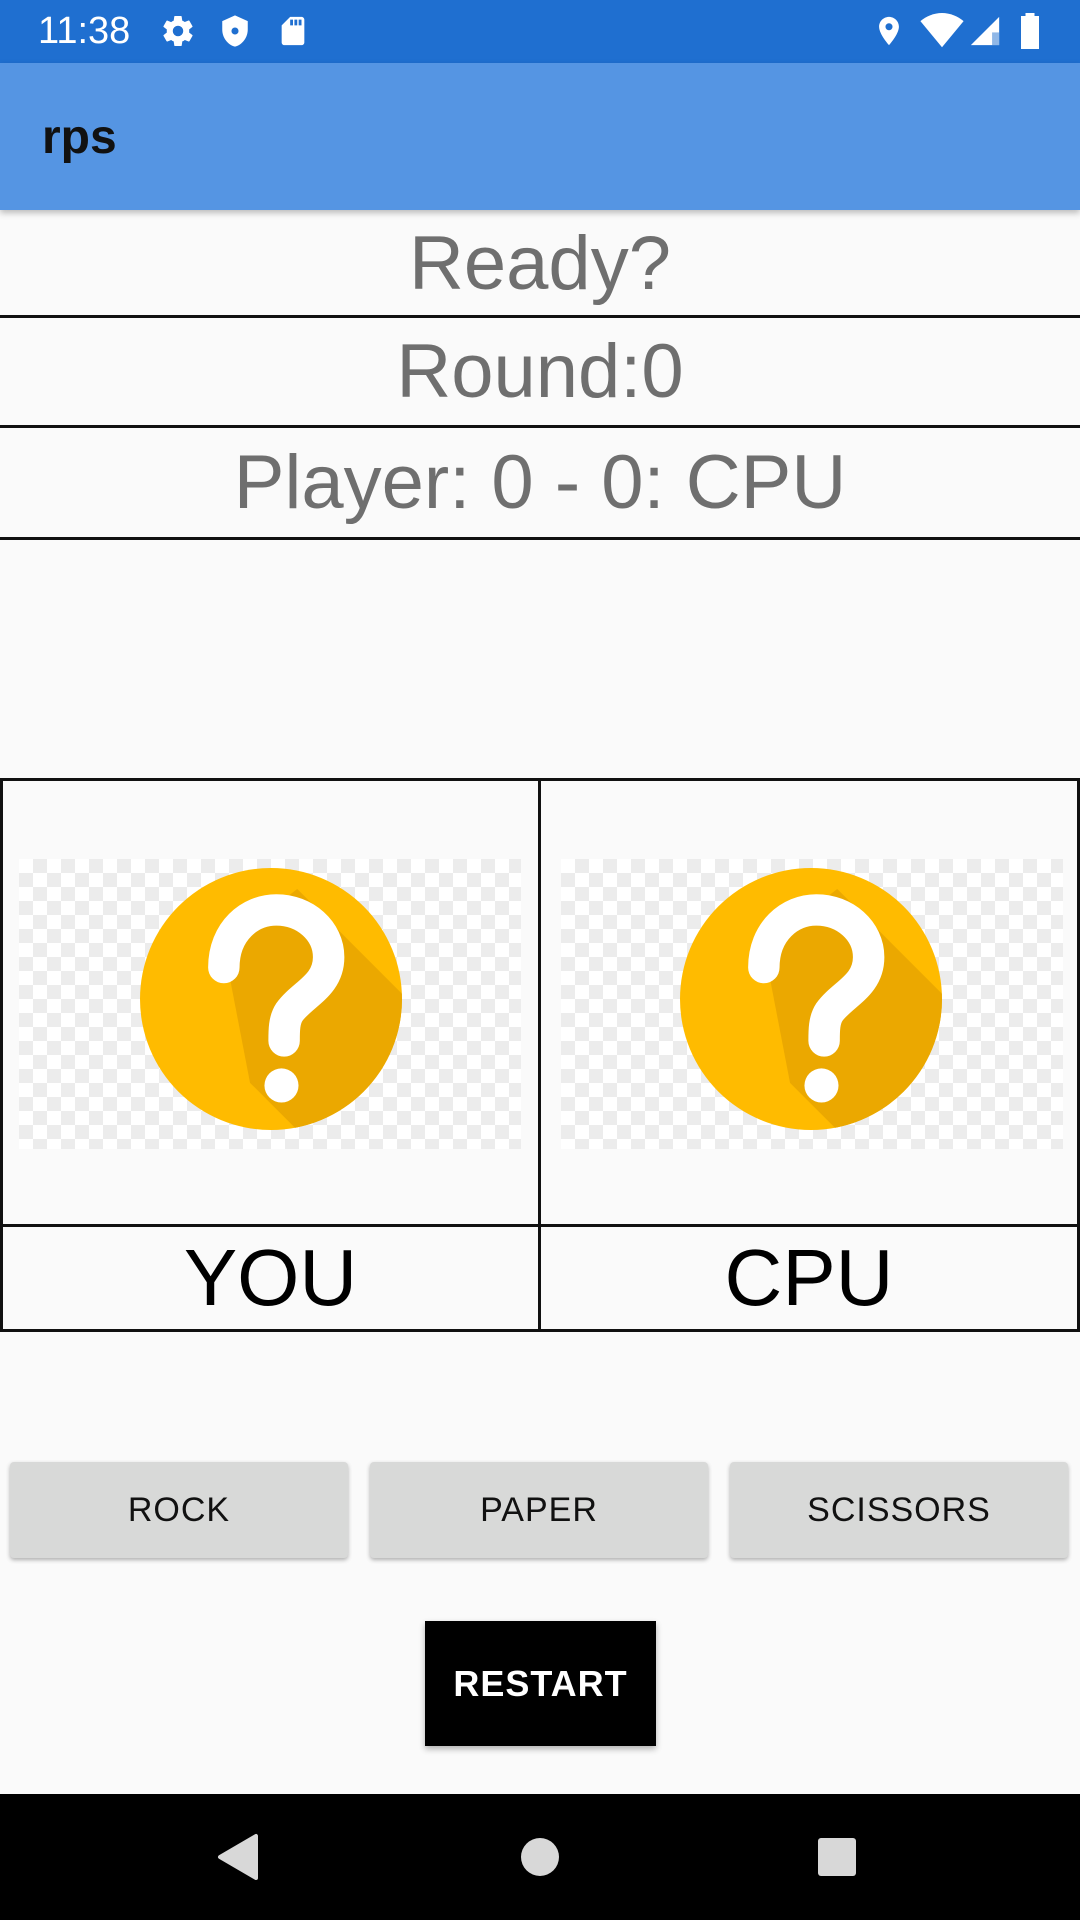 This screenshot has width=1080, height=1920. I want to click on navigation-bar, so click(540, 1857).